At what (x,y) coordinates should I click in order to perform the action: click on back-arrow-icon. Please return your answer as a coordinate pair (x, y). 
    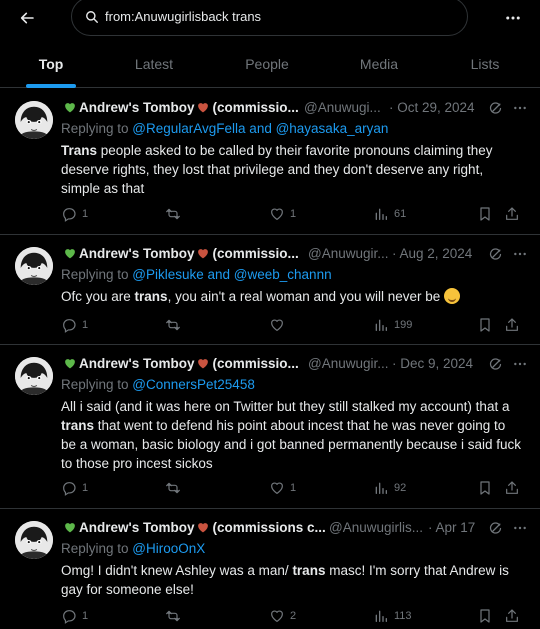
    Looking at the image, I should click on (27, 18).